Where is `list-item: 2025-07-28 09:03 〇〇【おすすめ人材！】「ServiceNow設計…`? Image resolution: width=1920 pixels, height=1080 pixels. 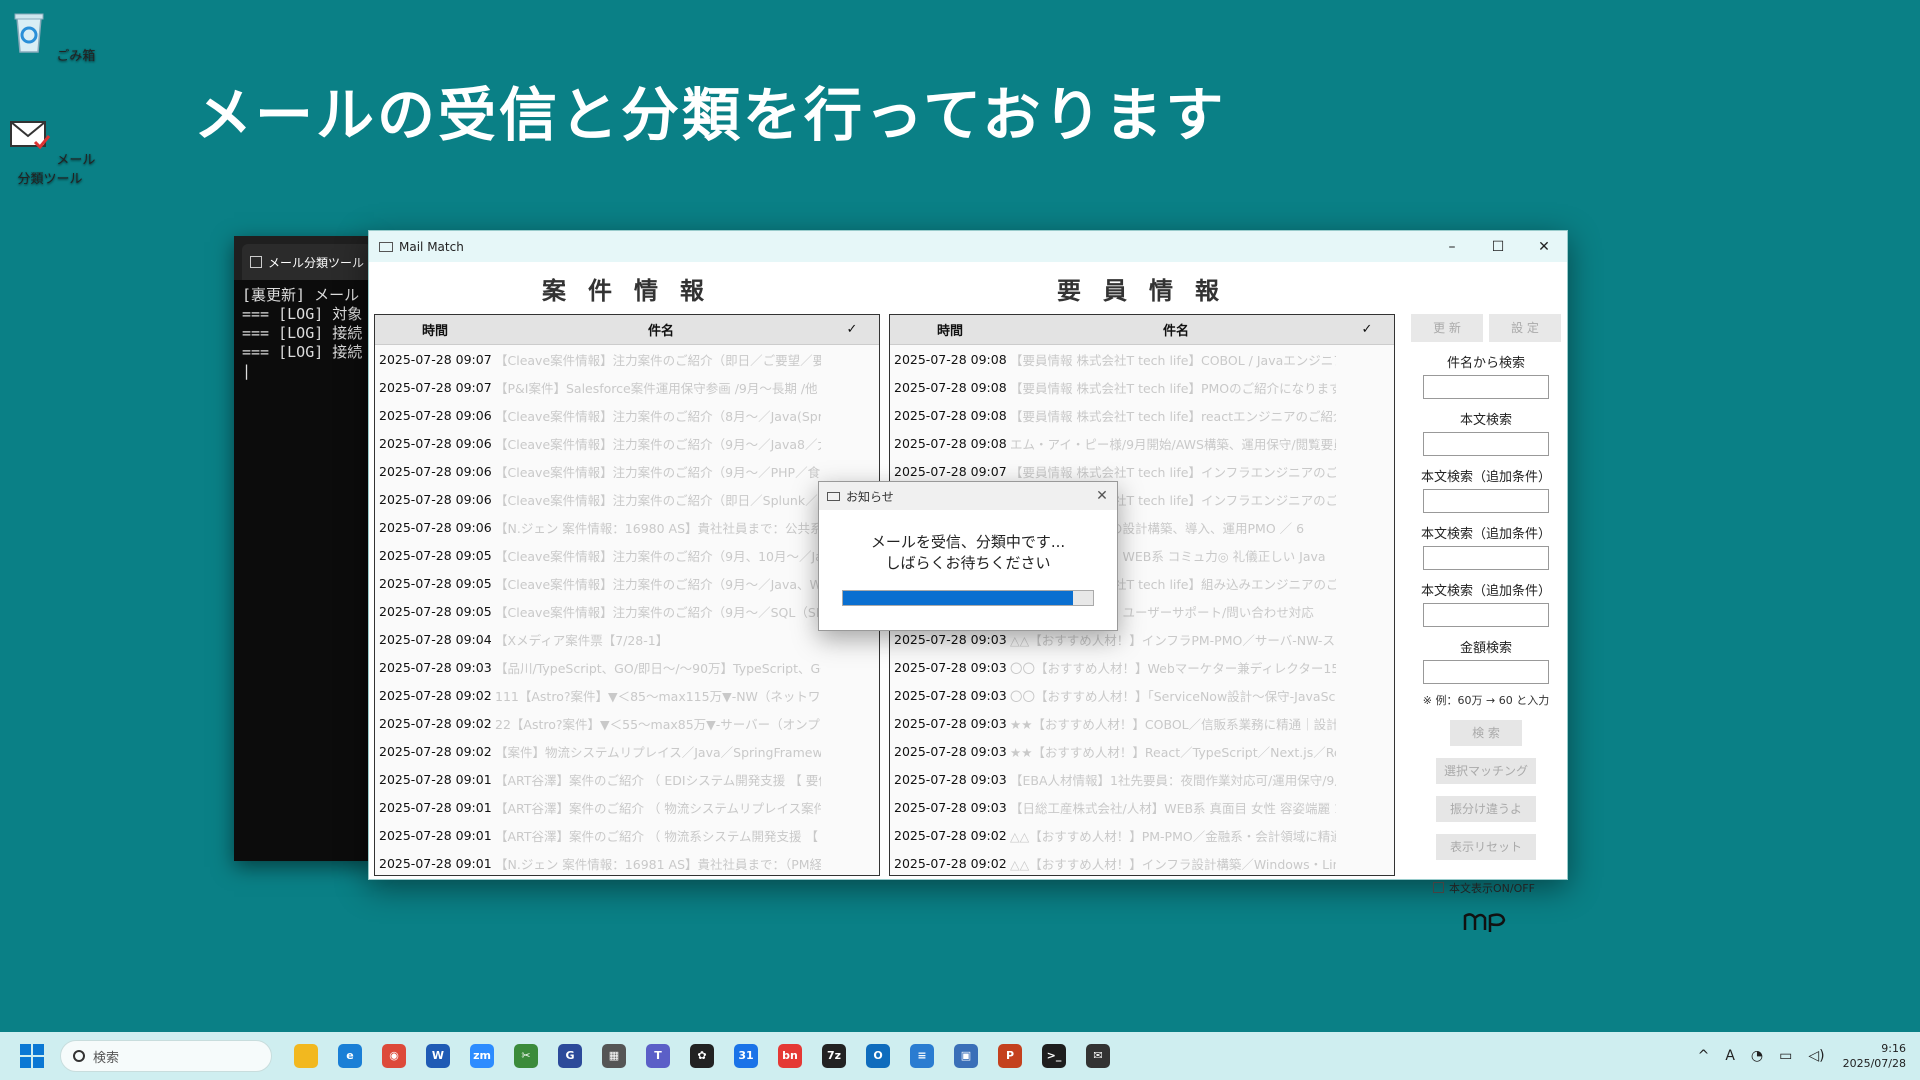 list-item: 2025-07-28 09:03 〇〇【おすすめ人材！】「ServiceNow設計… is located at coordinates (1142, 695).